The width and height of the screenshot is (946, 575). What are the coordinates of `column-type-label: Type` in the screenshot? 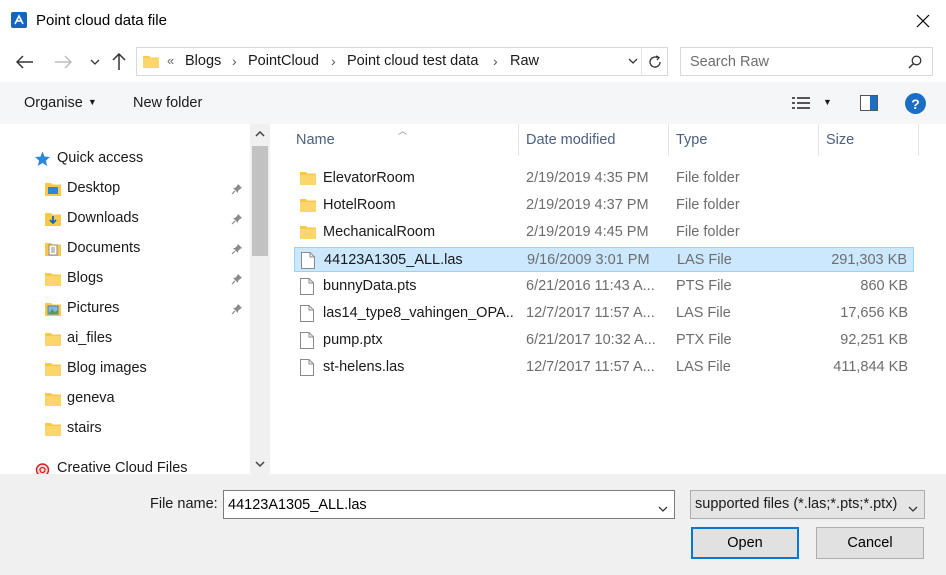 It's located at (692, 140).